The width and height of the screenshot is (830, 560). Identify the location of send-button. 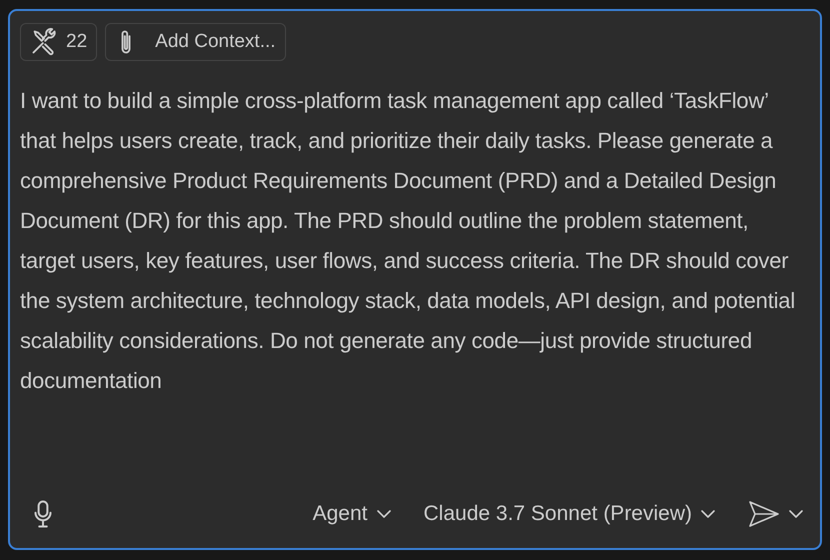
(776, 514).